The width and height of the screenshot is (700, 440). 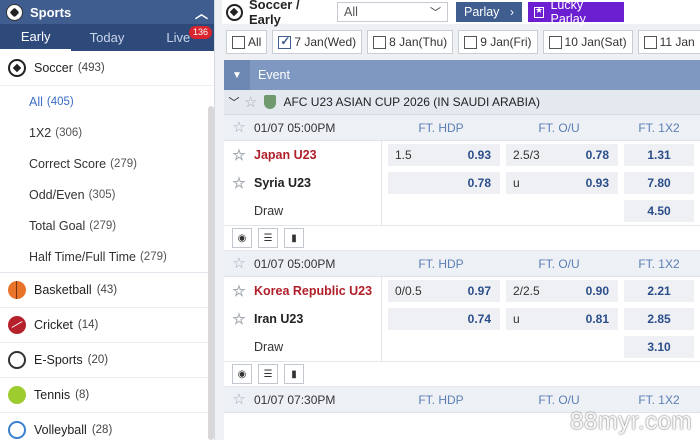 What do you see at coordinates (410, 42) in the screenshot?
I see `date-filter-8-jan: 8 Jan(Thu)` at bounding box center [410, 42].